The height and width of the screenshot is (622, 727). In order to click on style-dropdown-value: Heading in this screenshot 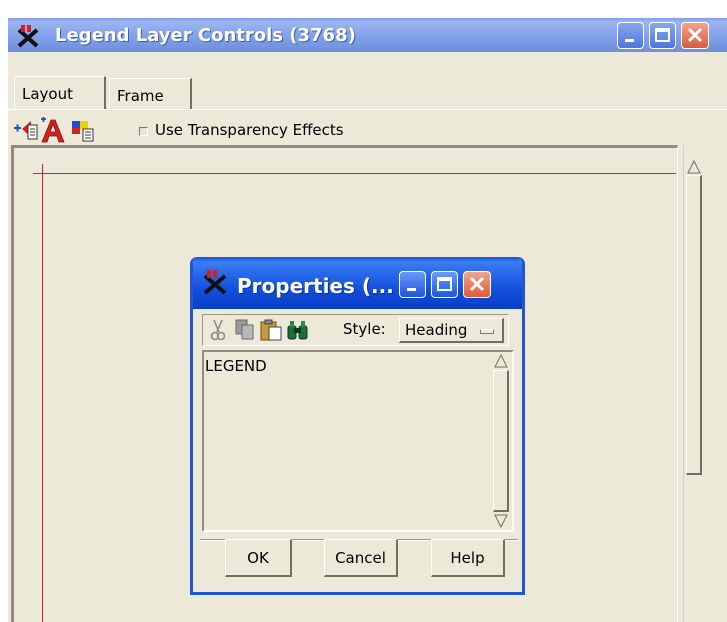, I will do `click(436, 330)`.